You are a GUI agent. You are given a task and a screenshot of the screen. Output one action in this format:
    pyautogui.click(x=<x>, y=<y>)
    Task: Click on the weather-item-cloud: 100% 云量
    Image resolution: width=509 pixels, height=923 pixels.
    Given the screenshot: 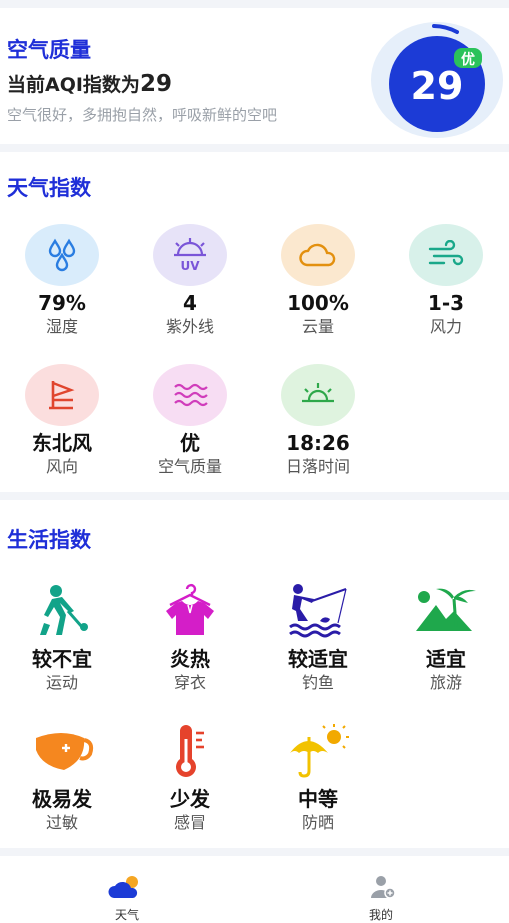 What is the action you would take?
    pyautogui.click(x=318, y=281)
    